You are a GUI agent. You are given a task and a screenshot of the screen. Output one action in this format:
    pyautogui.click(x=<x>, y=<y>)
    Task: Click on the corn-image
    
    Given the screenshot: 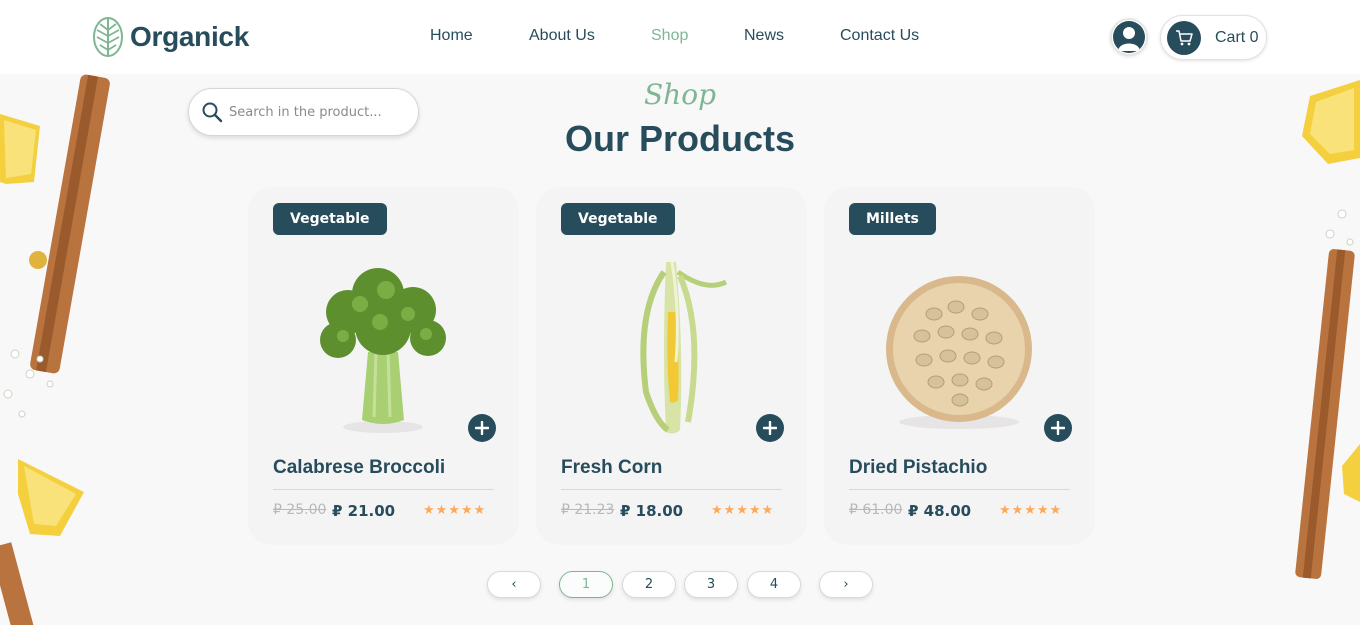 What is the action you would take?
    pyautogui.click(x=684, y=347)
    